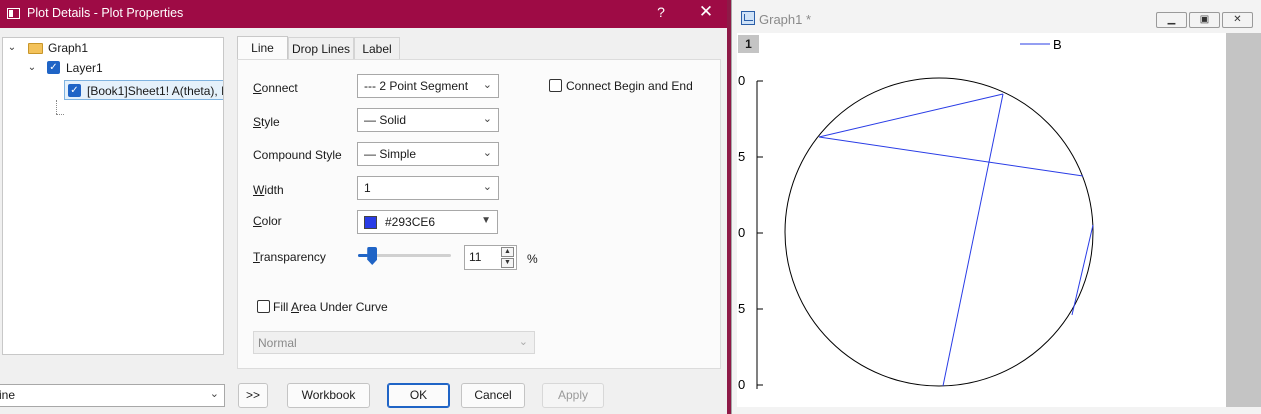 The height and width of the screenshot is (414, 1261). What do you see at coordinates (53, 67) in the screenshot?
I see `layer-checkbox: ✓` at bounding box center [53, 67].